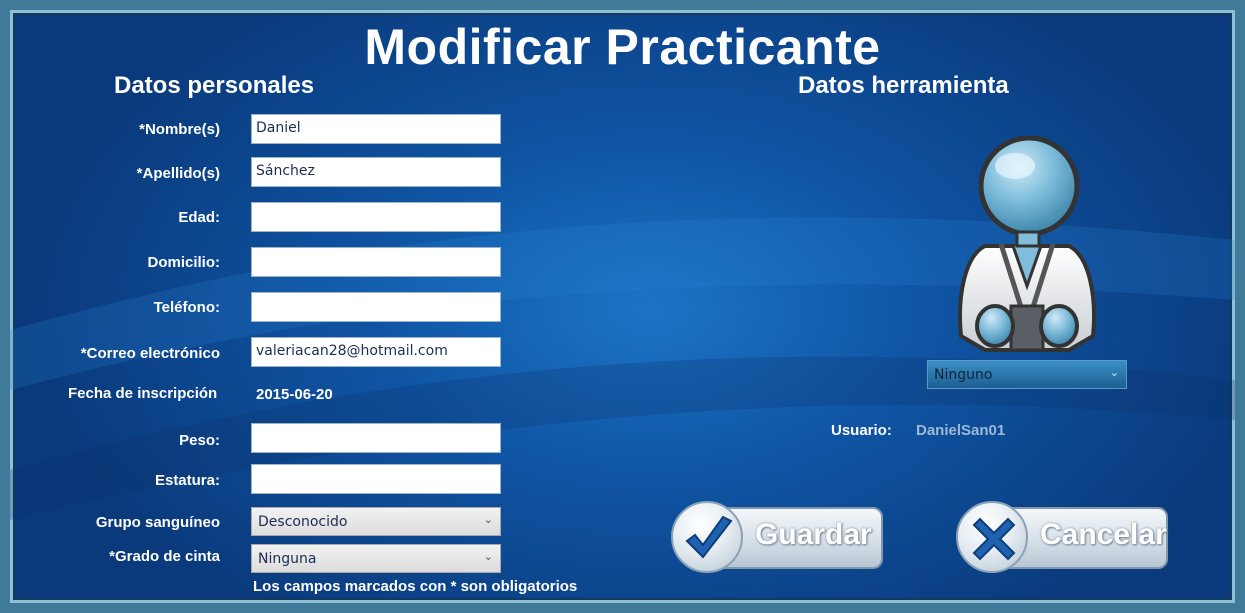 The image size is (1245, 613). I want to click on peso-label: Peso:, so click(199, 440).